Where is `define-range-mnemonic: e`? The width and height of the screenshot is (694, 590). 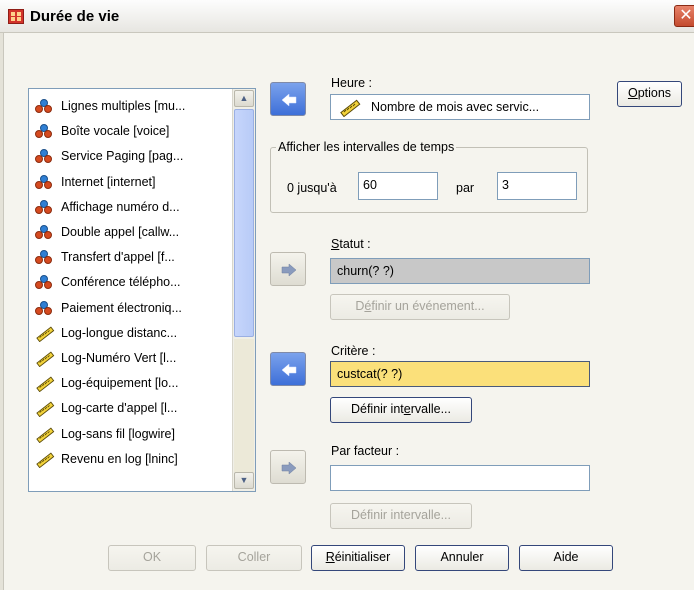 define-range-mnemonic: e is located at coordinates (407, 409).